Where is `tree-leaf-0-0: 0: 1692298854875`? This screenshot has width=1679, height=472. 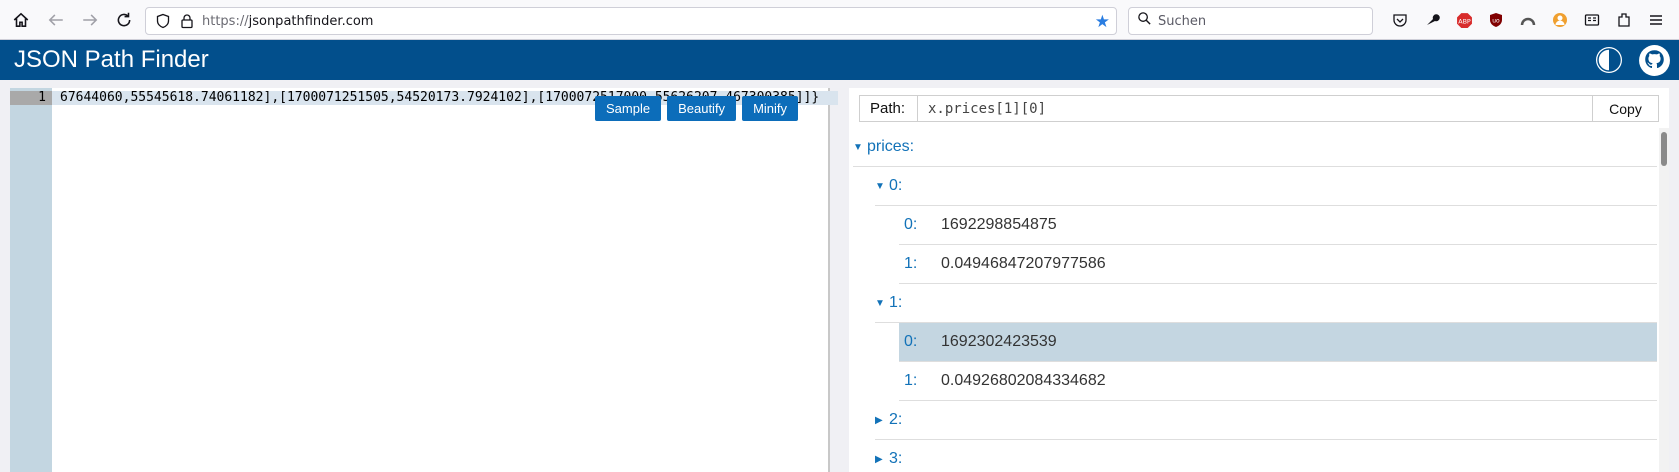
tree-leaf-0-0: 0: 1692298854875 is located at coordinates (1278, 225).